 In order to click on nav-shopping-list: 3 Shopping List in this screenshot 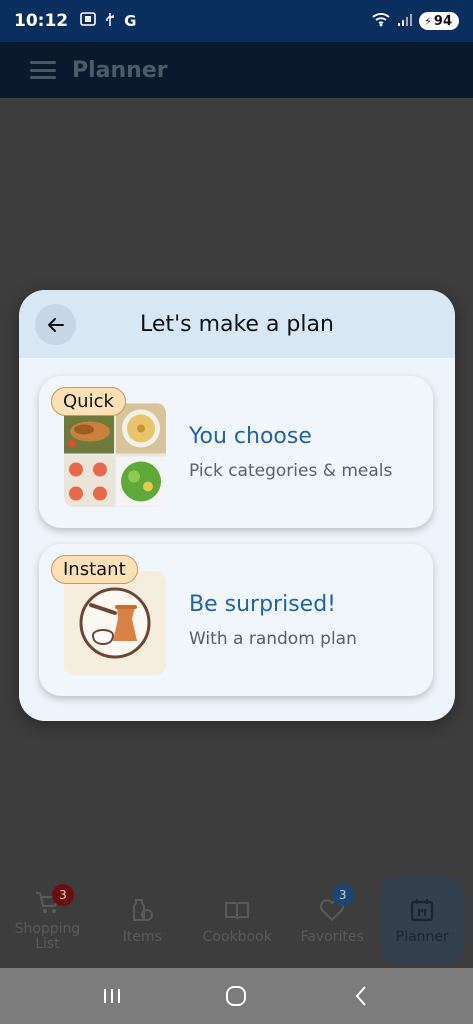, I will do `click(47, 920)`.